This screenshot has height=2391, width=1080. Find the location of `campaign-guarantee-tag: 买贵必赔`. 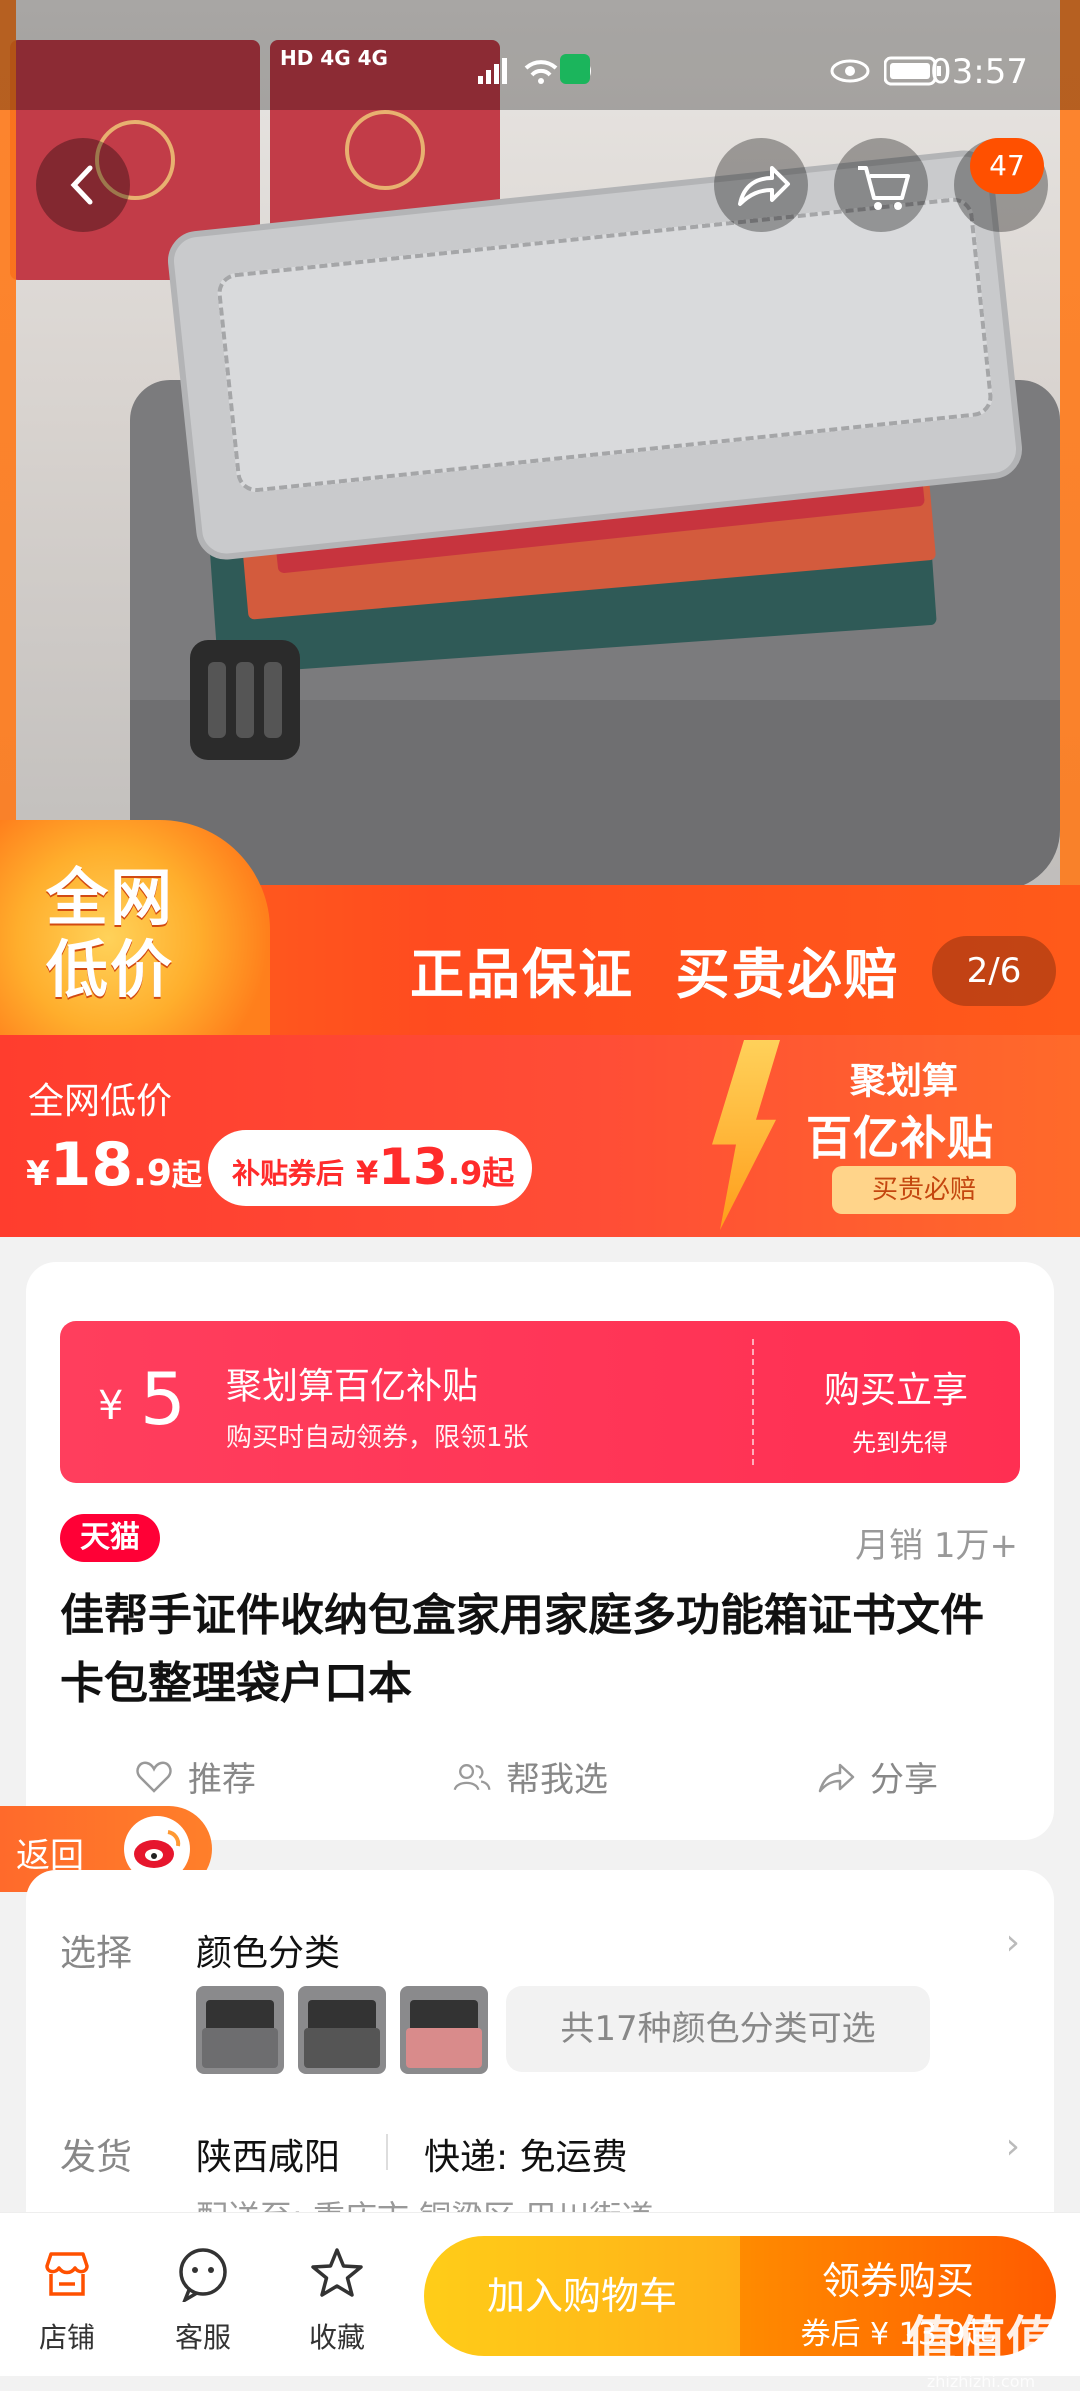

campaign-guarantee-tag: 买贵必赔 is located at coordinates (924, 1190).